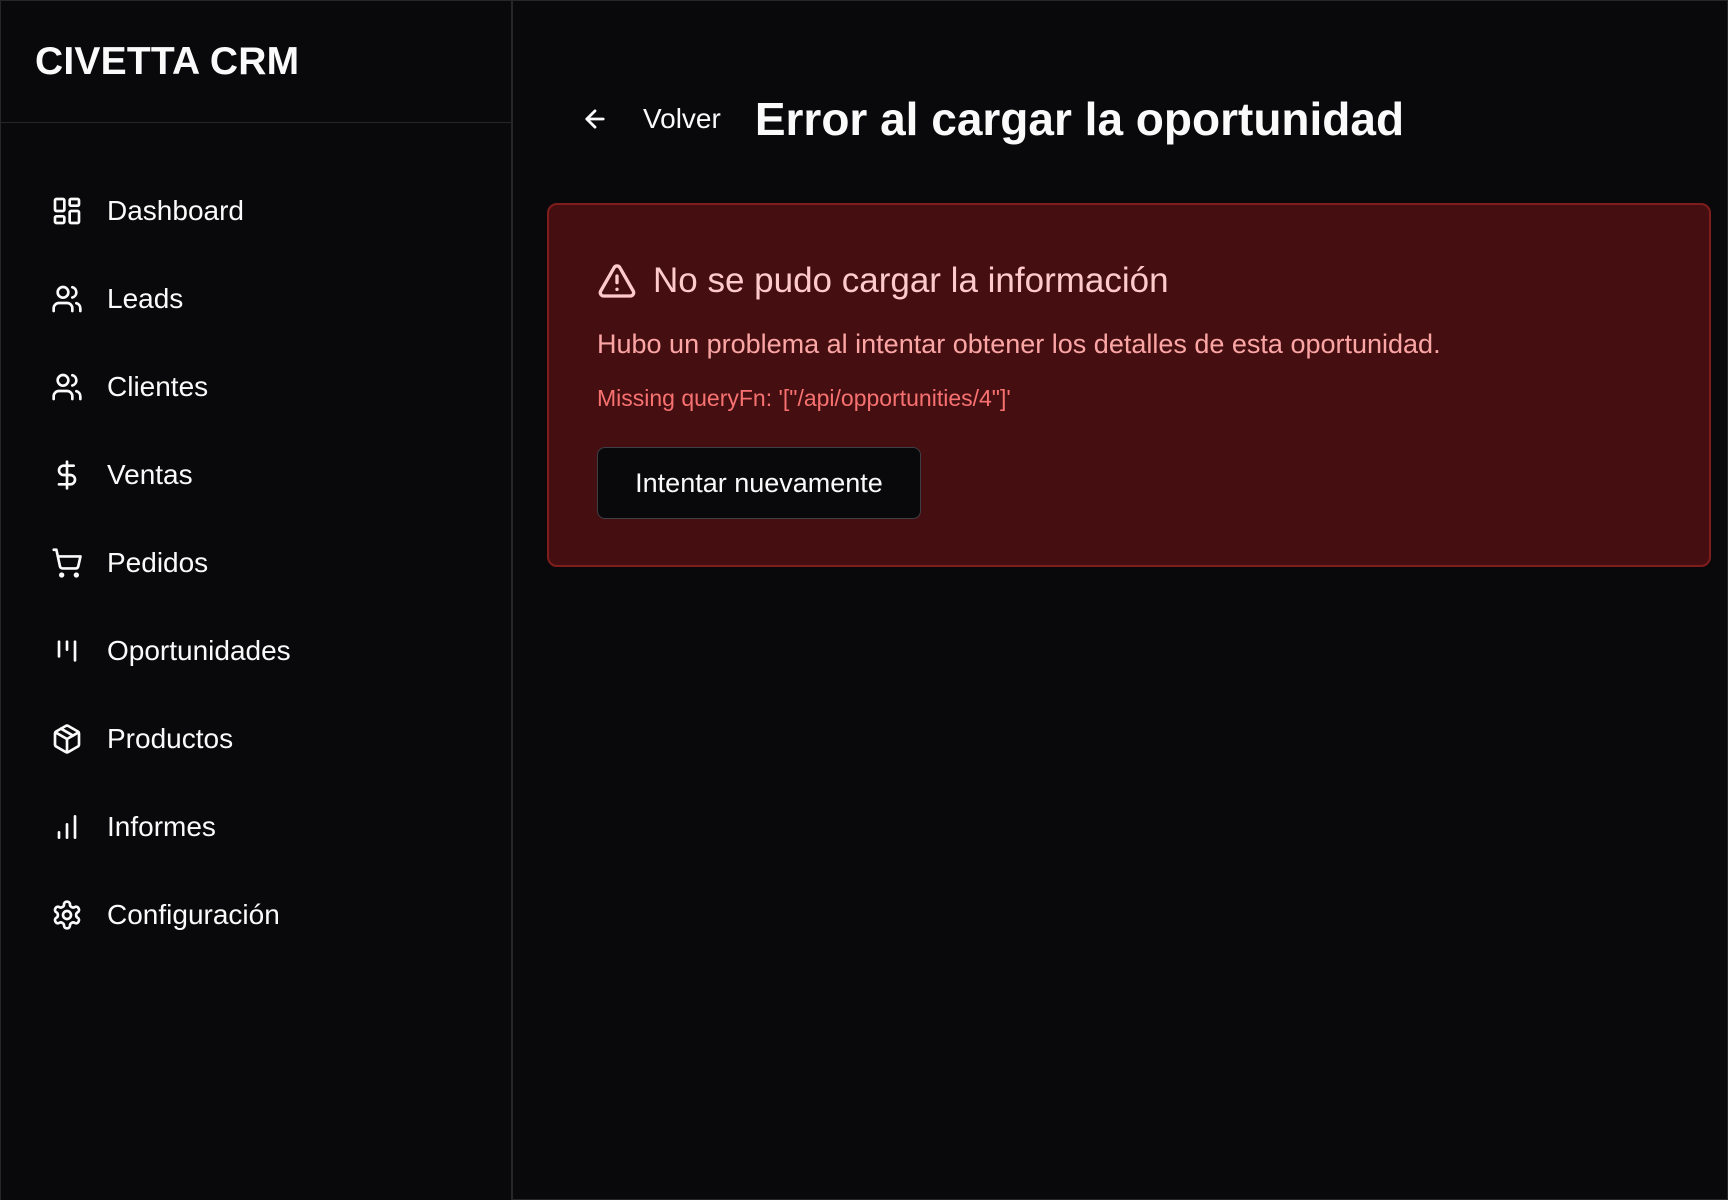 The width and height of the screenshot is (1728, 1200). I want to click on cart-icon, so click(67, 563).